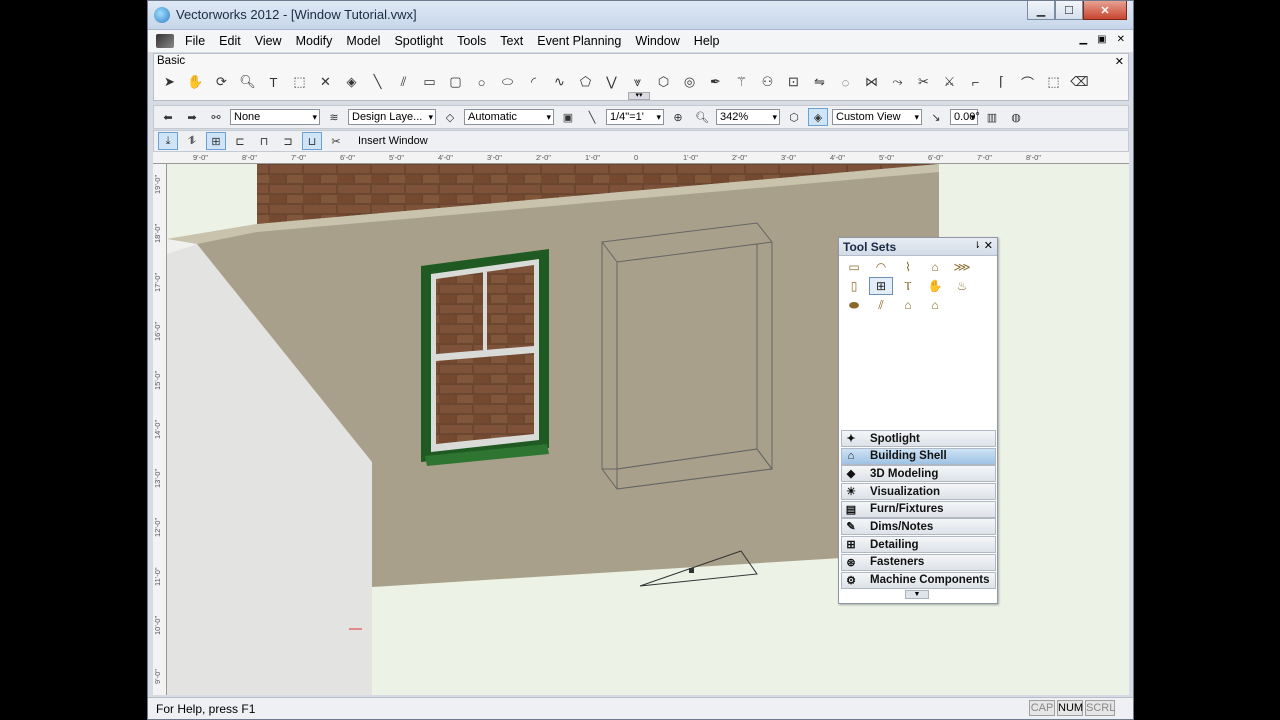  I want to click on maximize-button: ☐, so click(1069, 10).